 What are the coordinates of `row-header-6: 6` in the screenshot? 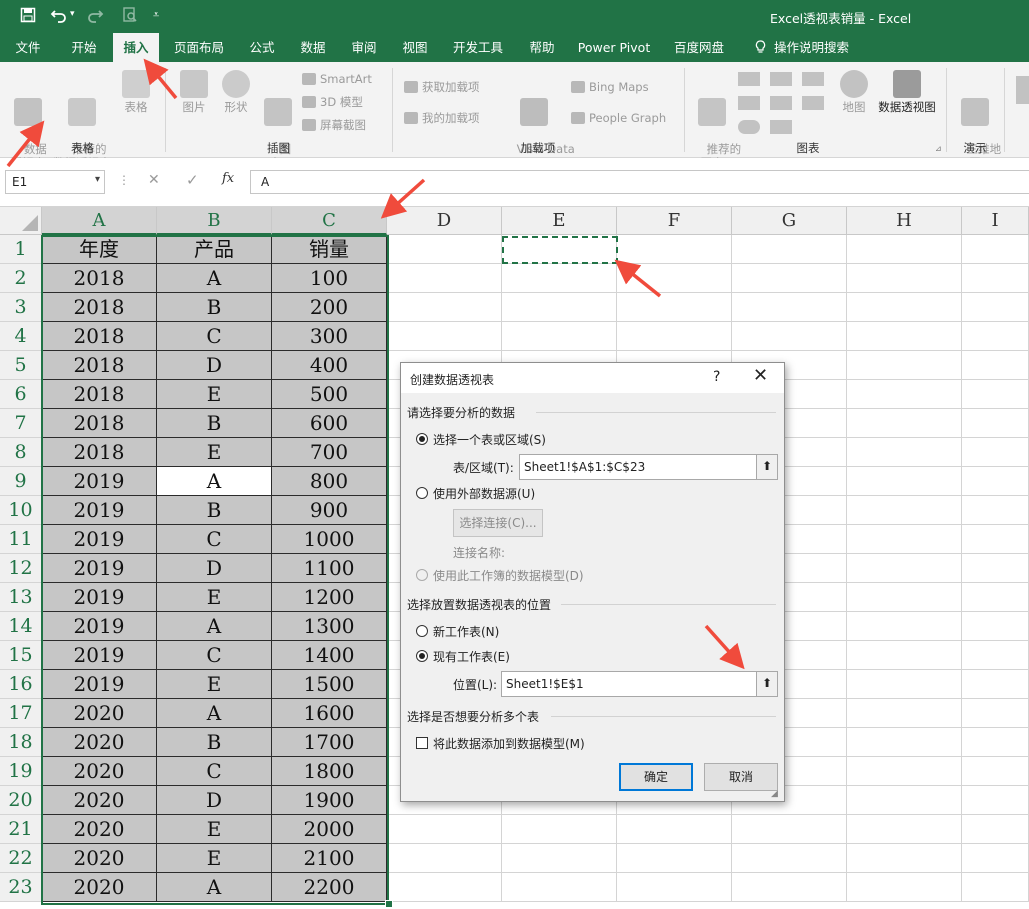 It's located at (21, 394).